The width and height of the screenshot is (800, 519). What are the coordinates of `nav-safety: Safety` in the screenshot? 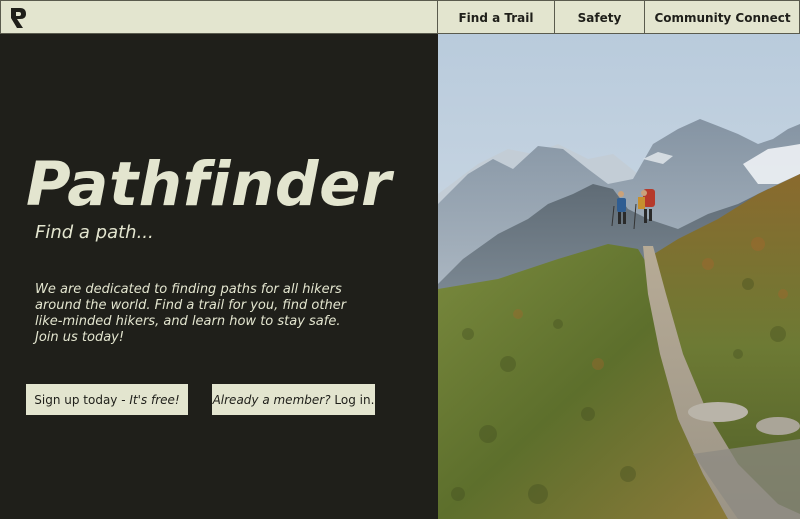 It's located at (599, 17).